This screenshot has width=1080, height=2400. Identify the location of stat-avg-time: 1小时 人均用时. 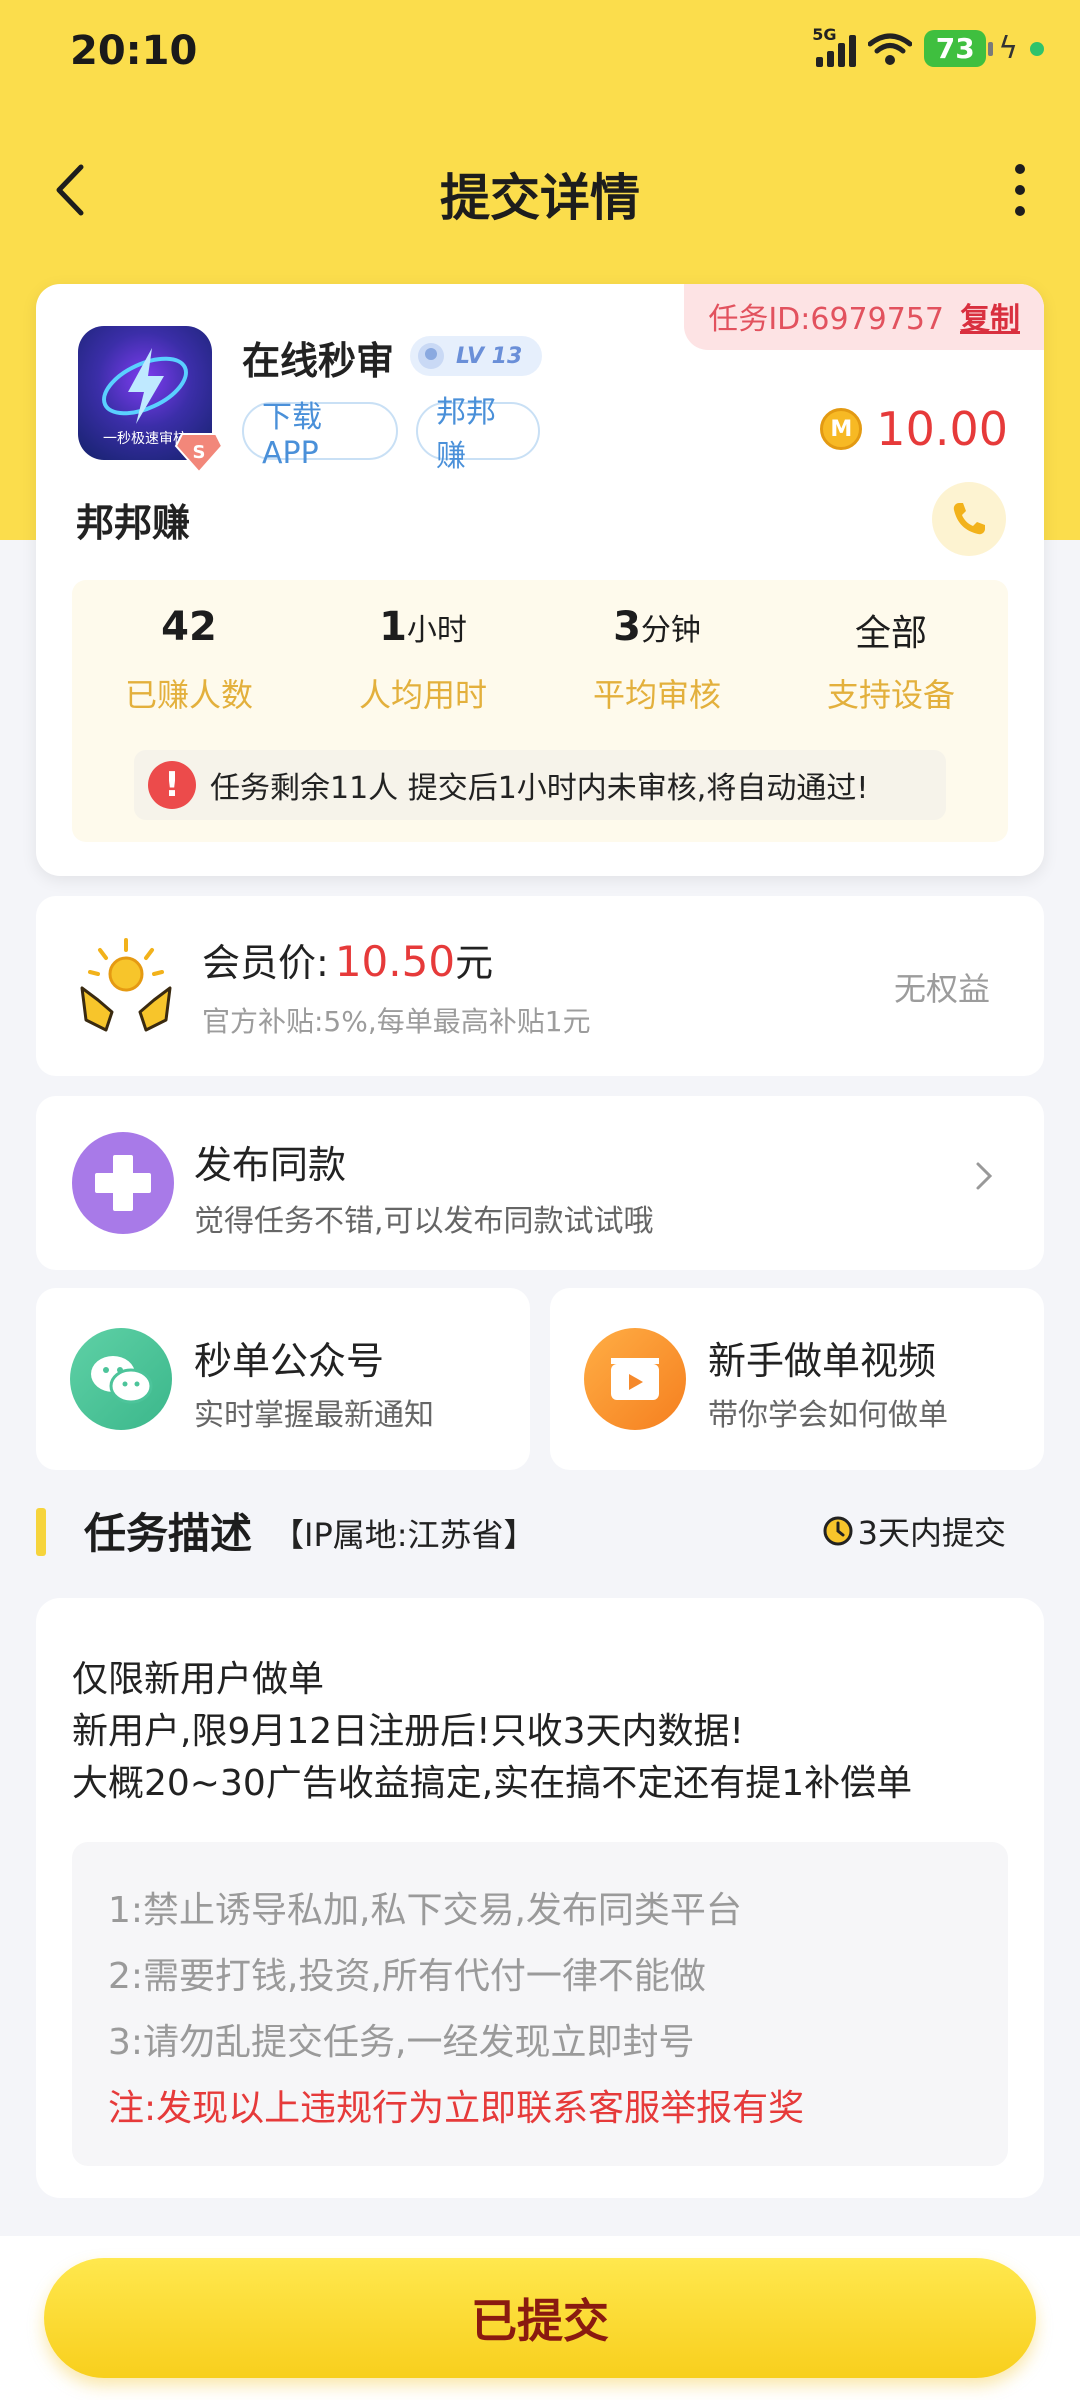
(423, 660).